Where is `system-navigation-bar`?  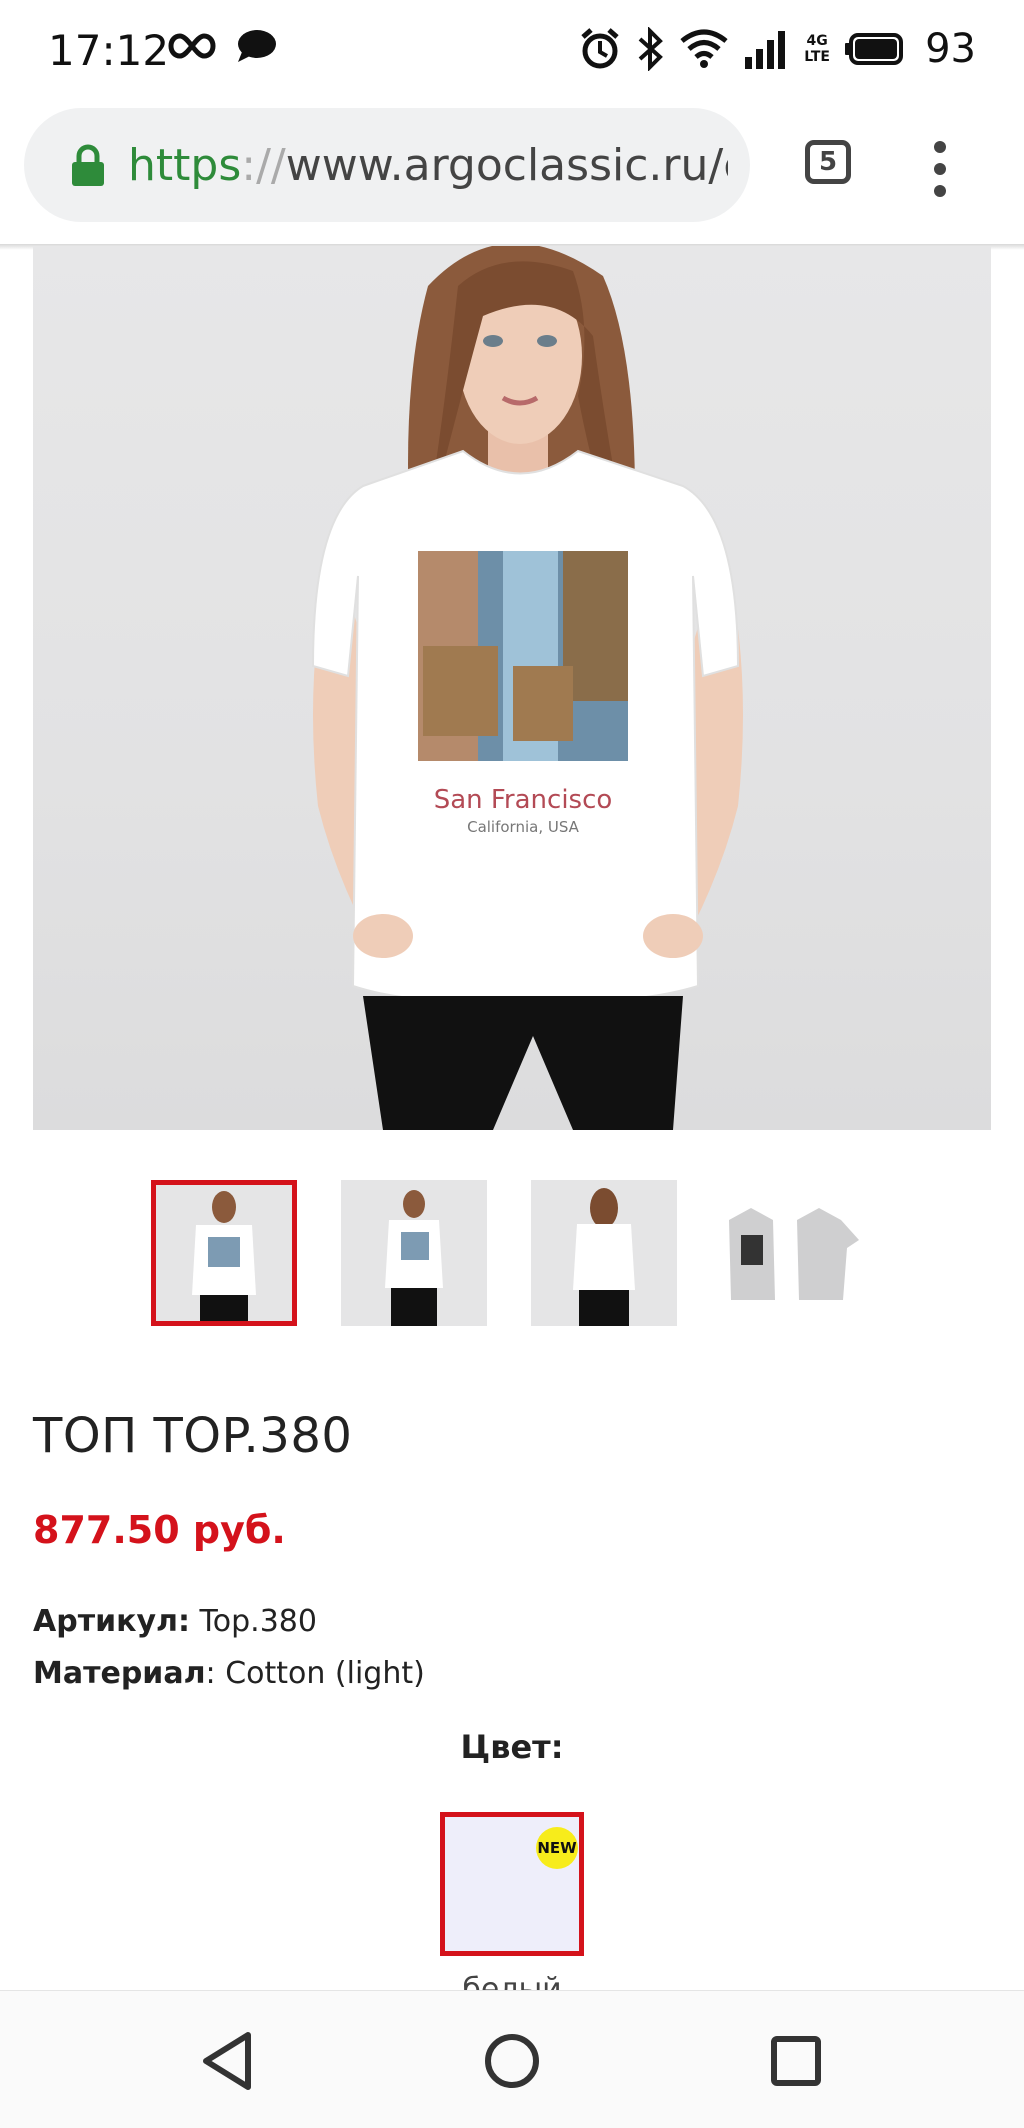
system-navigation-bar is located at coordinates (512, 2059).